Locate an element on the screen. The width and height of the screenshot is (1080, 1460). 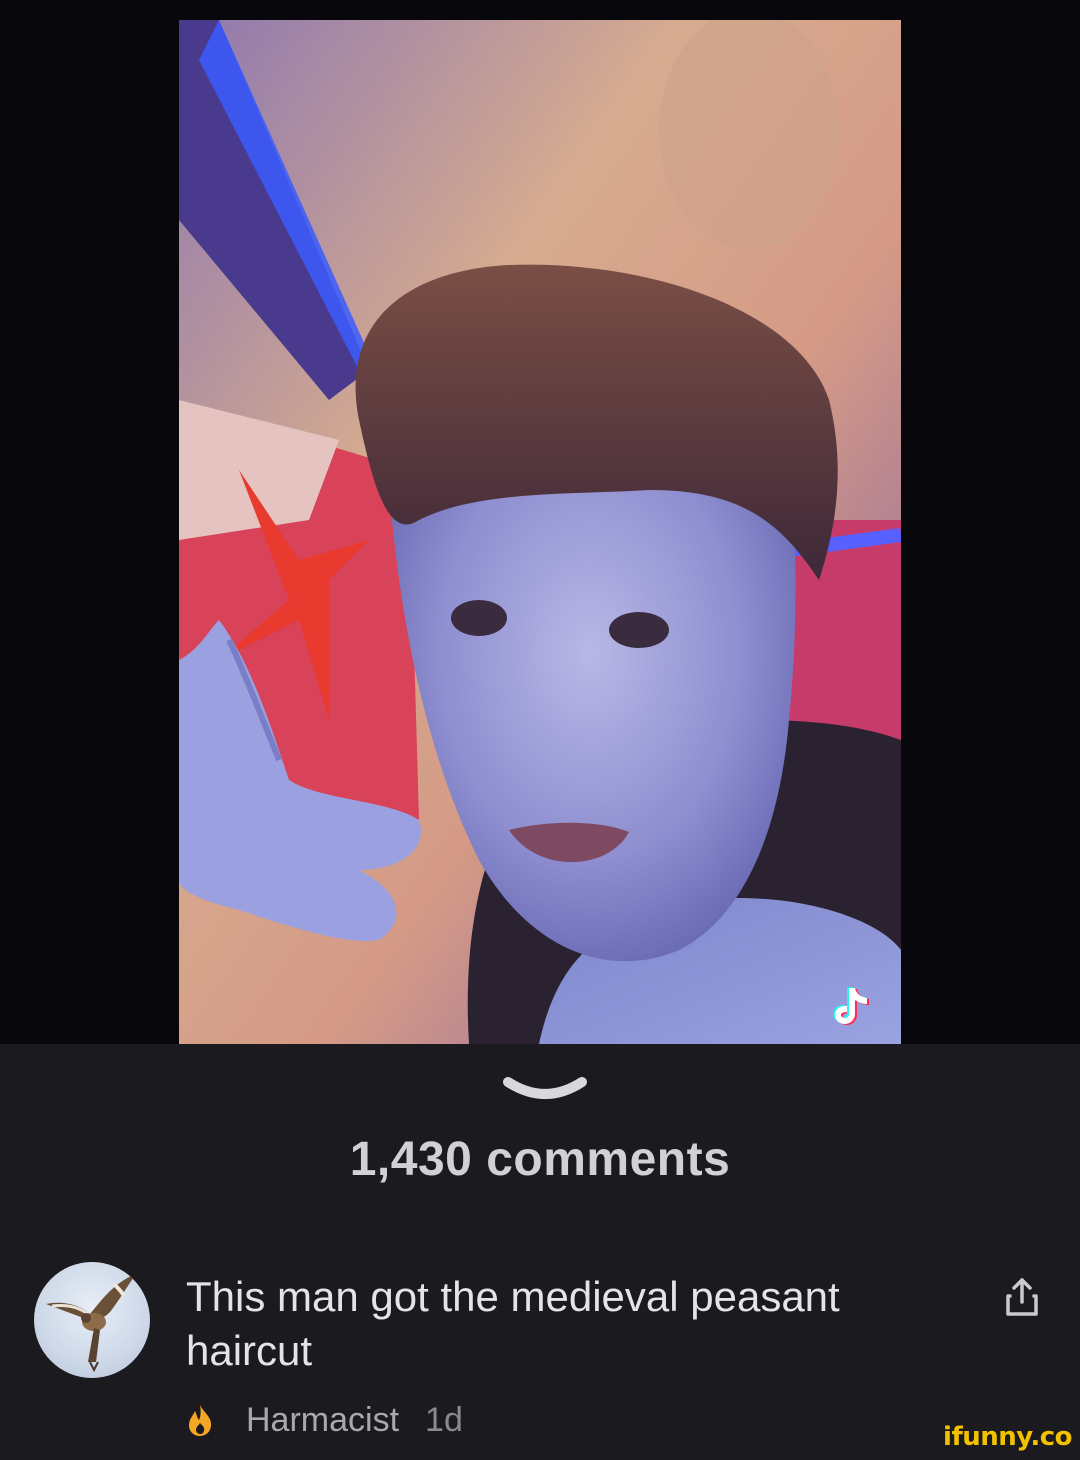
comments-count: 1,430 comments is located at coordinates (540, 1159).